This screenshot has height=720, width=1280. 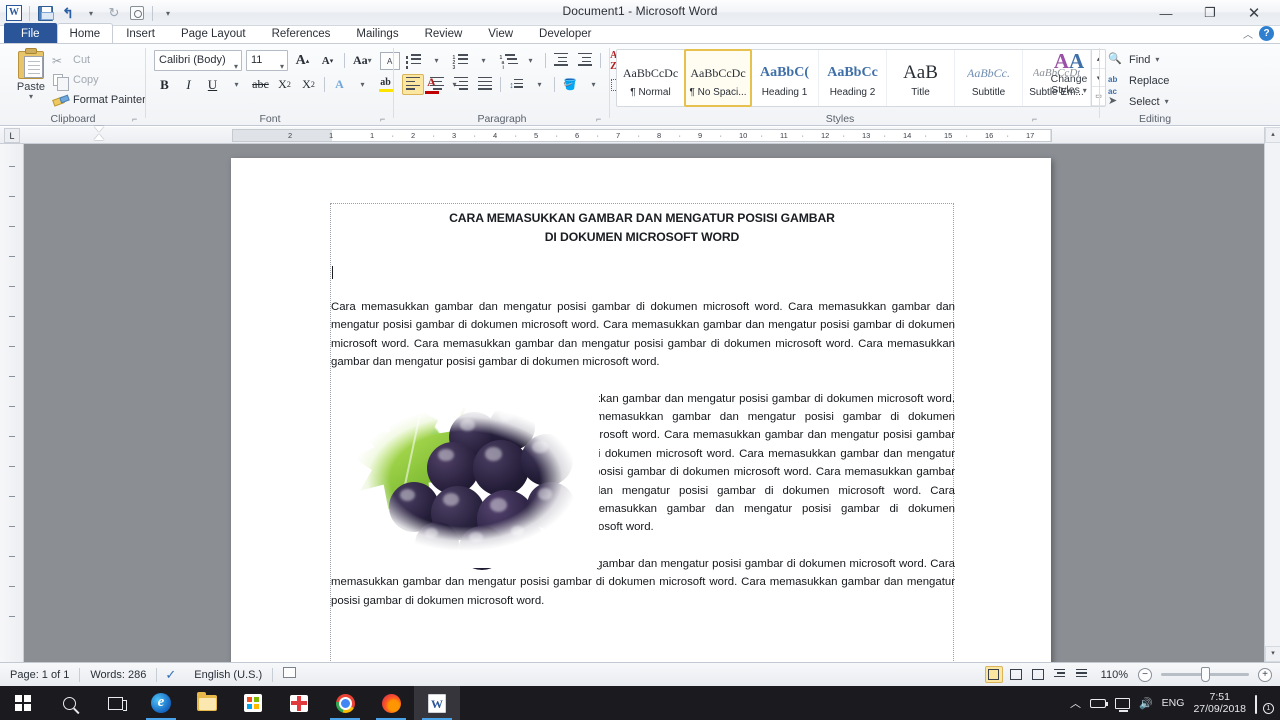 I want to click on style-item-heading-1: AaBbC(Heading 1, so click(x=785, y=78).